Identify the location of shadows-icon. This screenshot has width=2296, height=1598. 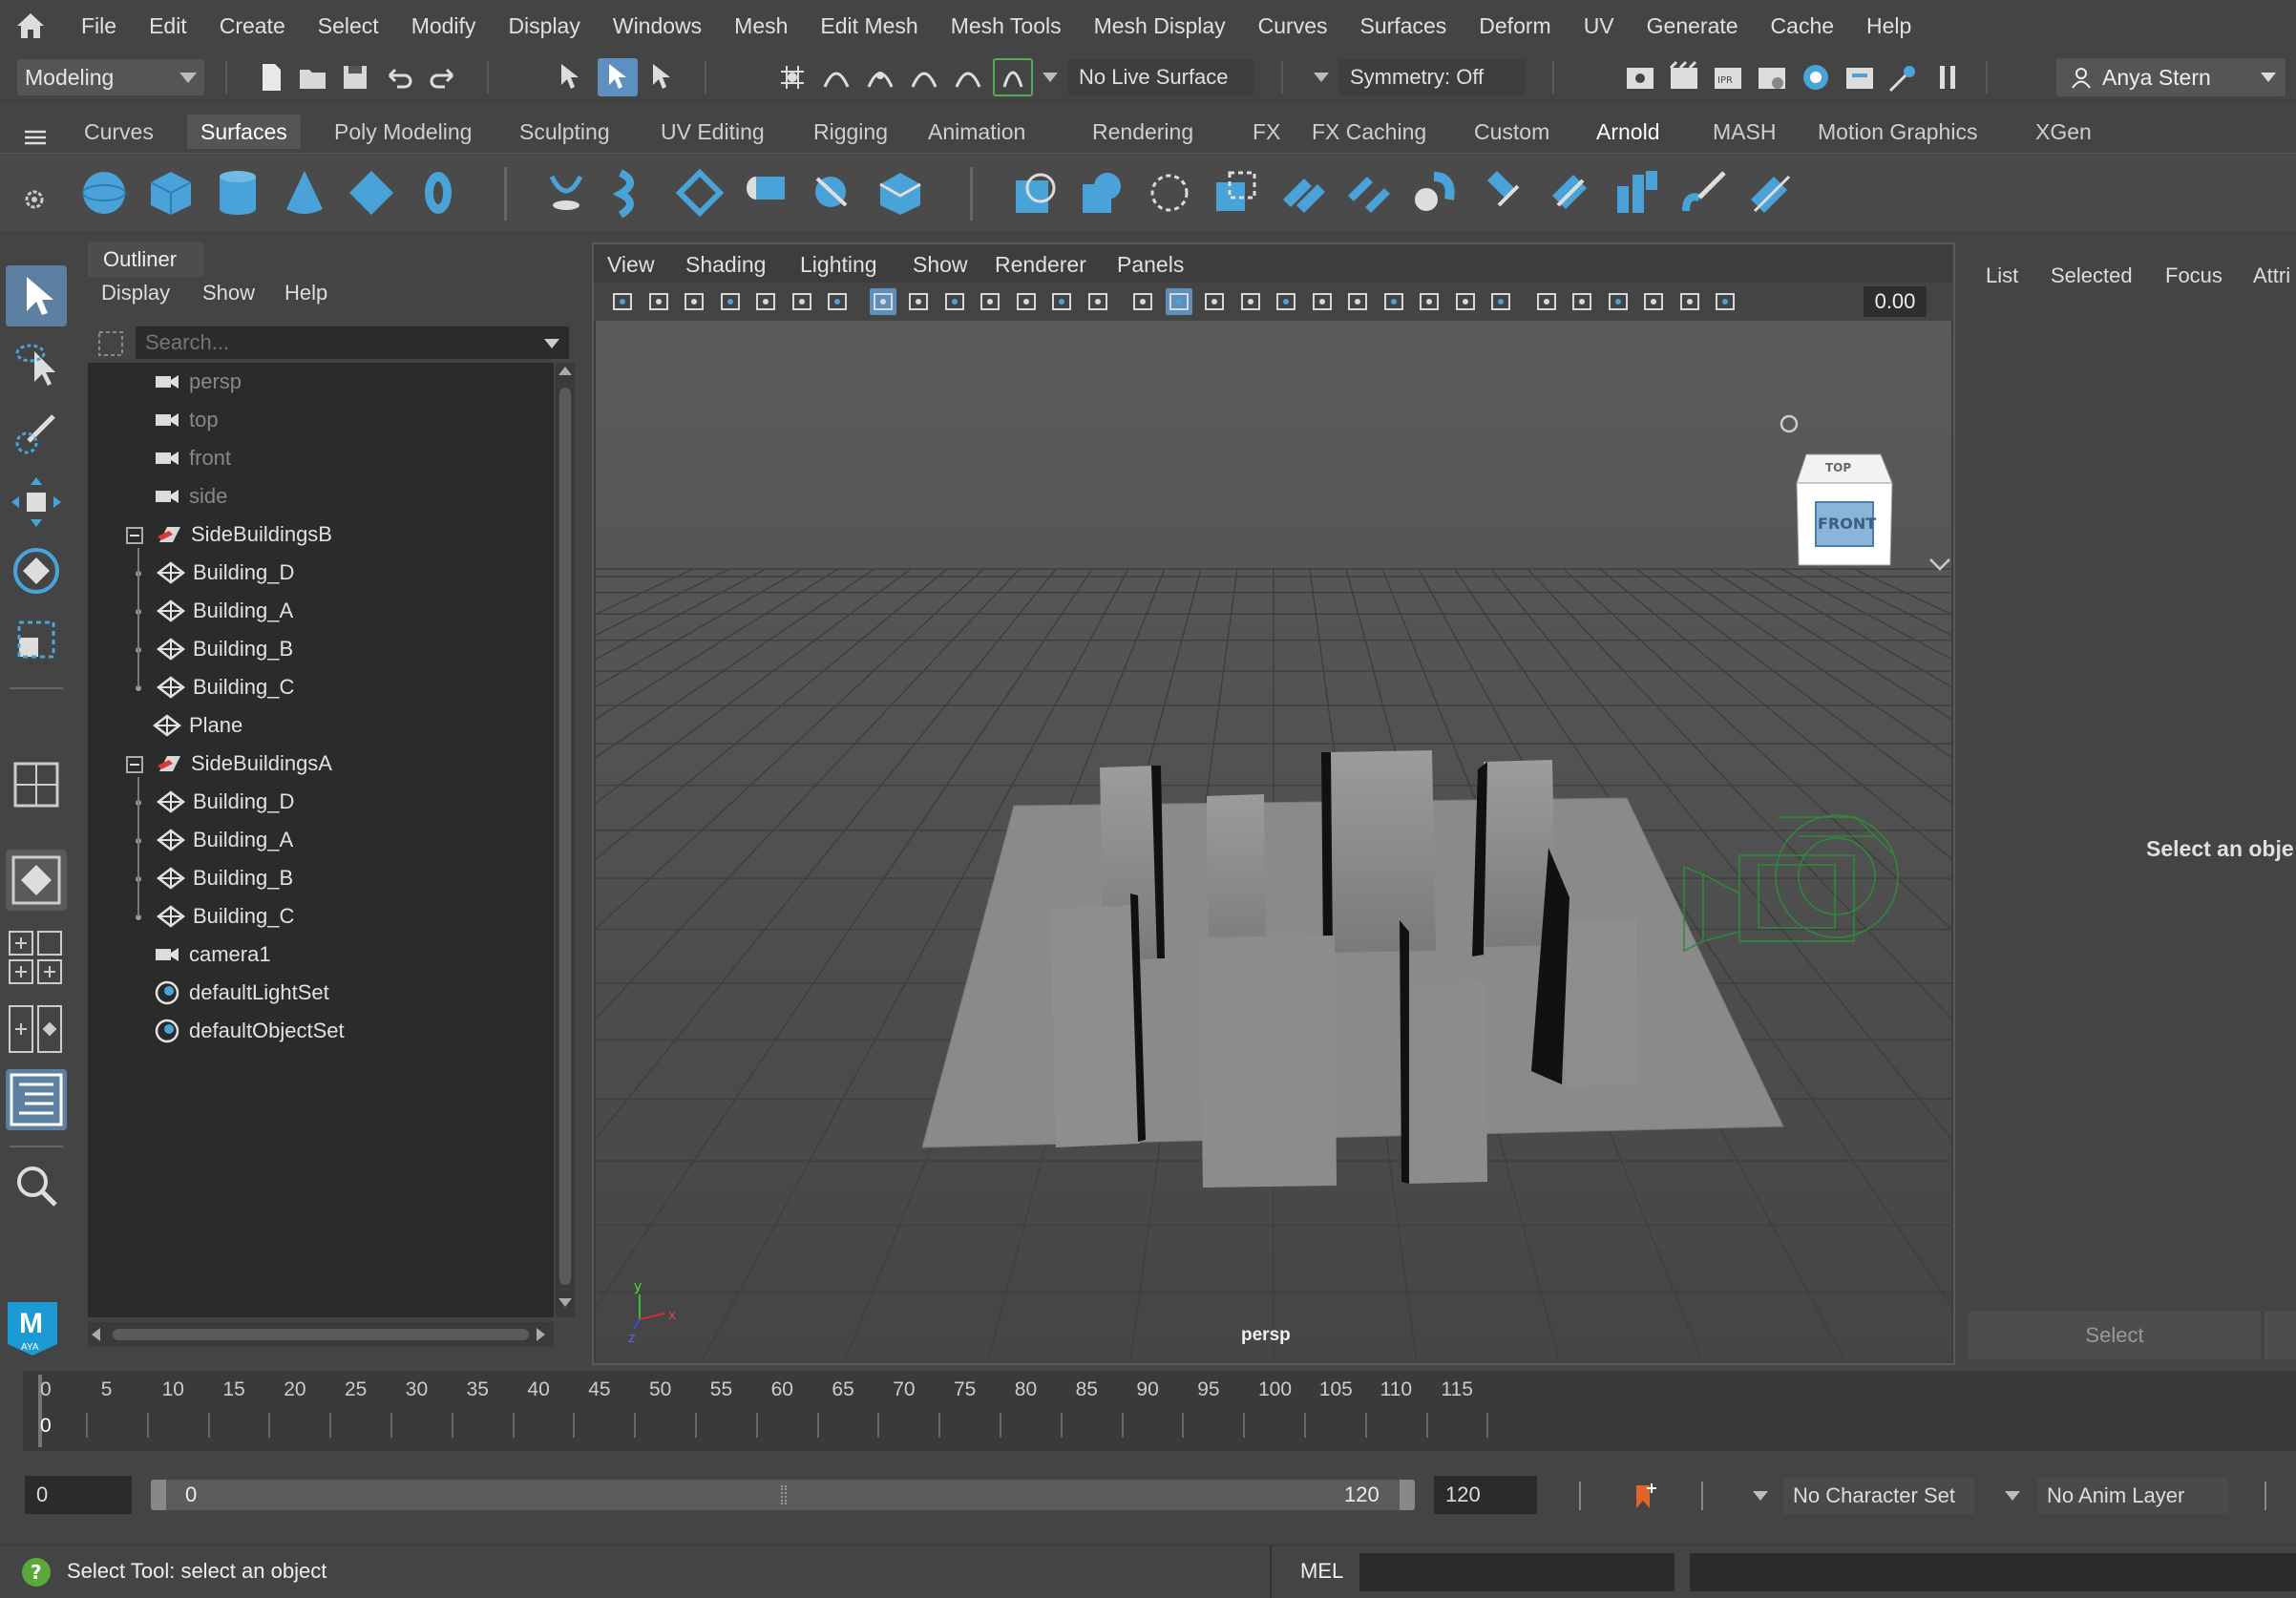
(1358, 301).